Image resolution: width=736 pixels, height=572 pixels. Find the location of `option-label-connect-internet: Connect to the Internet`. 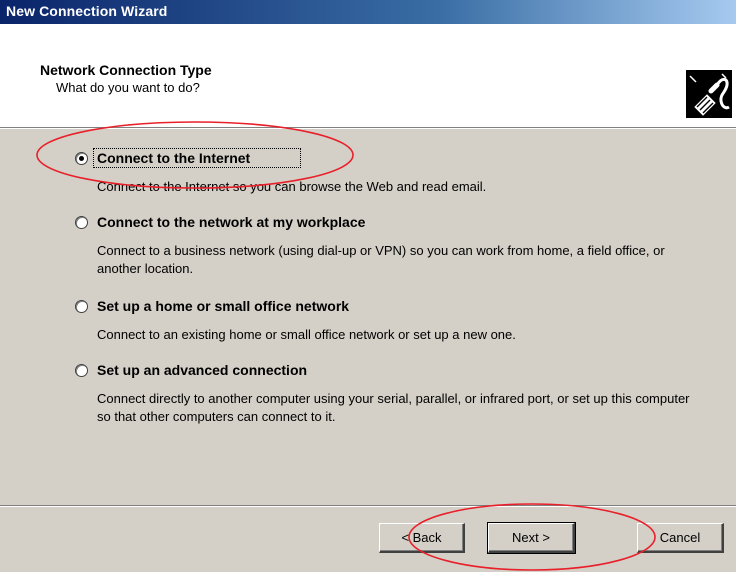

option-label-connect-internet: Connect to the Internet is located at coordinates (173, 158).